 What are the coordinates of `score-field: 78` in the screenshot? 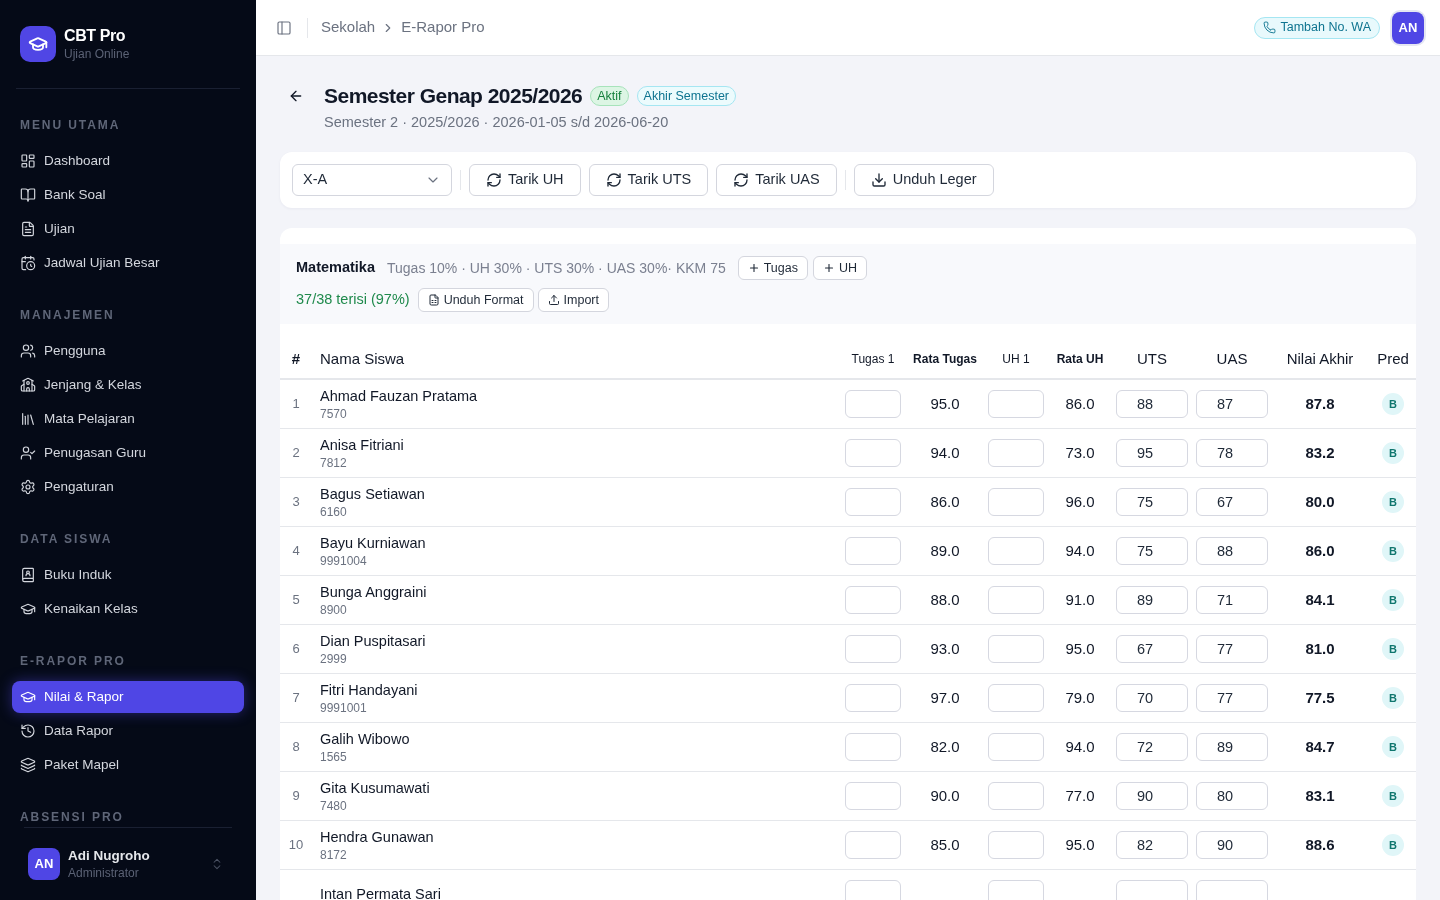 It's located at (1232, 453).